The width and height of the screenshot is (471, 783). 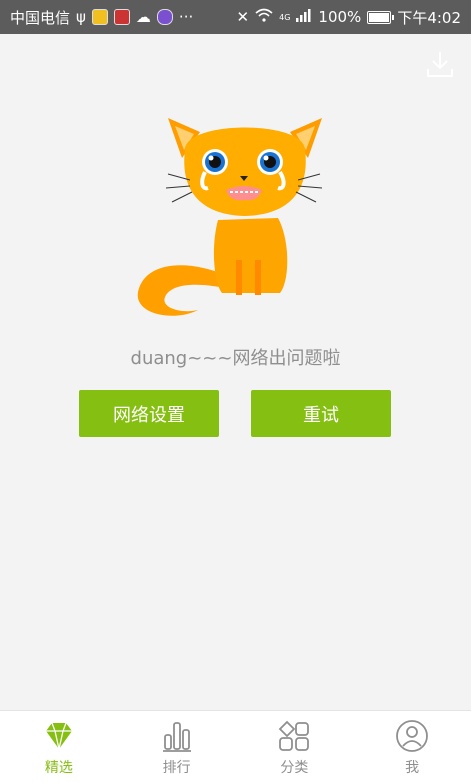 I want to click on tab-me: 我, so click(x=412, y=747).